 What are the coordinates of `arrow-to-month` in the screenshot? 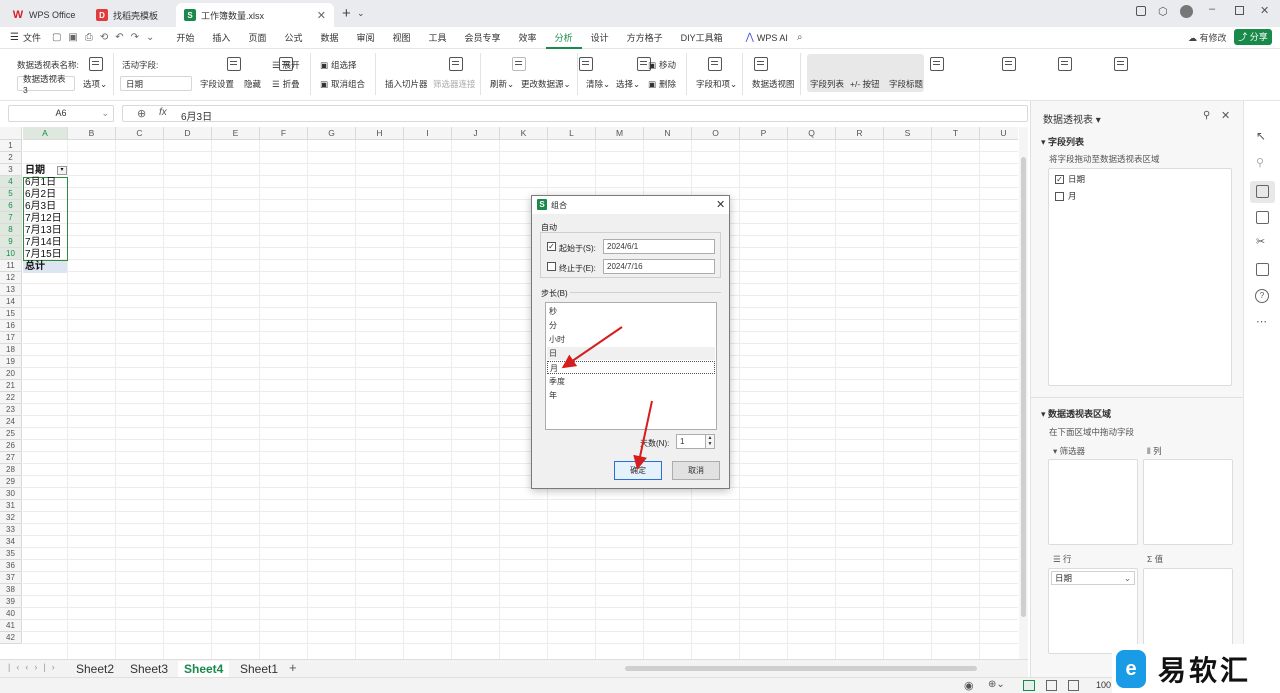 It's located at (592, 347).